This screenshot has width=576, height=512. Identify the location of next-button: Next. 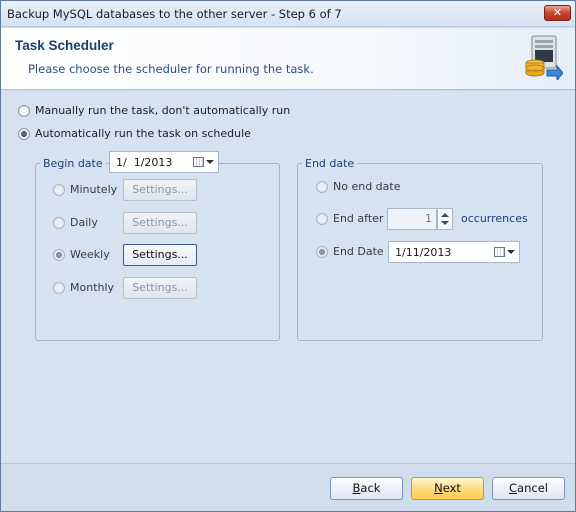
(447, 488).